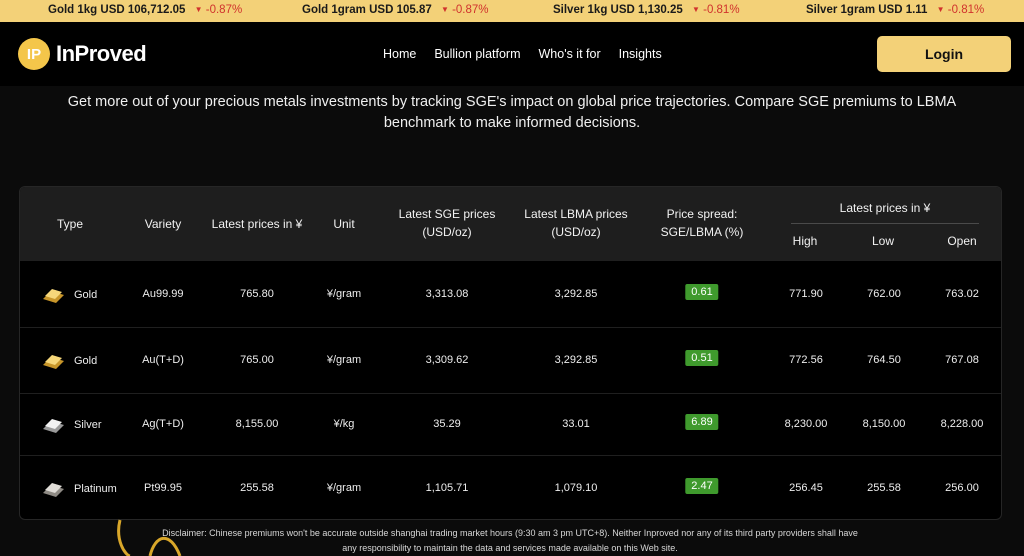 This screenshot has width=1024, height=556. What do you see at coordinates (806, 424) in the screenshot?
I see `cell-high: 8,230.00` at bounding box center [806, 424].